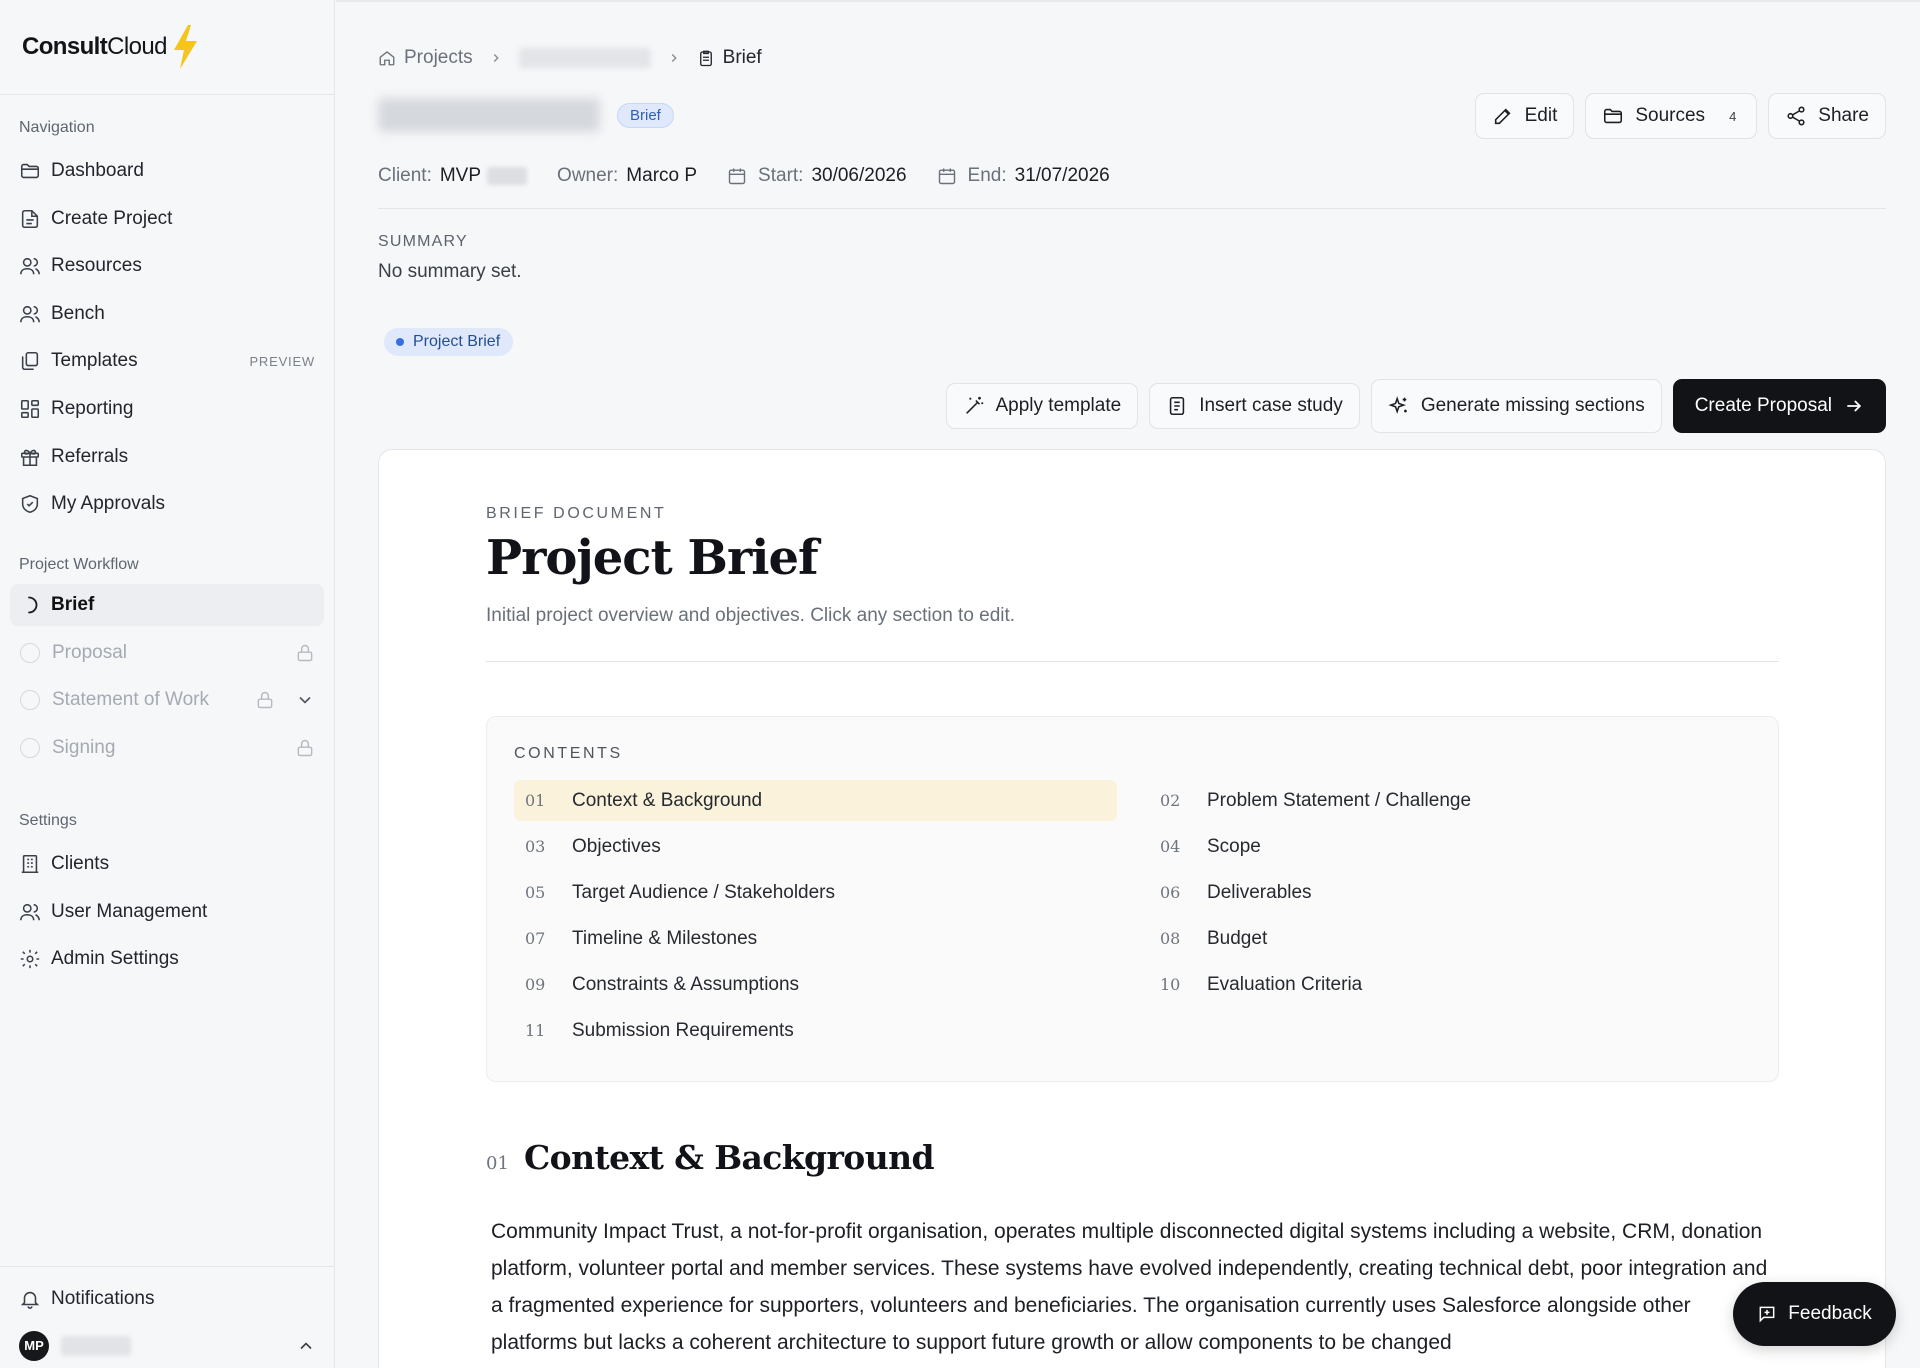 The image size is (1920, 1368). I want to click on progress-spinner-icon, so click(29, 605).